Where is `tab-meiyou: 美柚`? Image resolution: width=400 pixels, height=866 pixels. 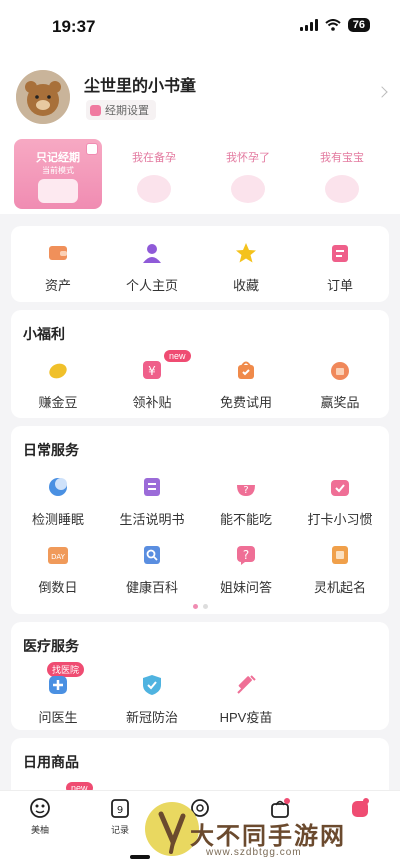 tab-meiyou: 美柚 is located at coordinates (40, 816).